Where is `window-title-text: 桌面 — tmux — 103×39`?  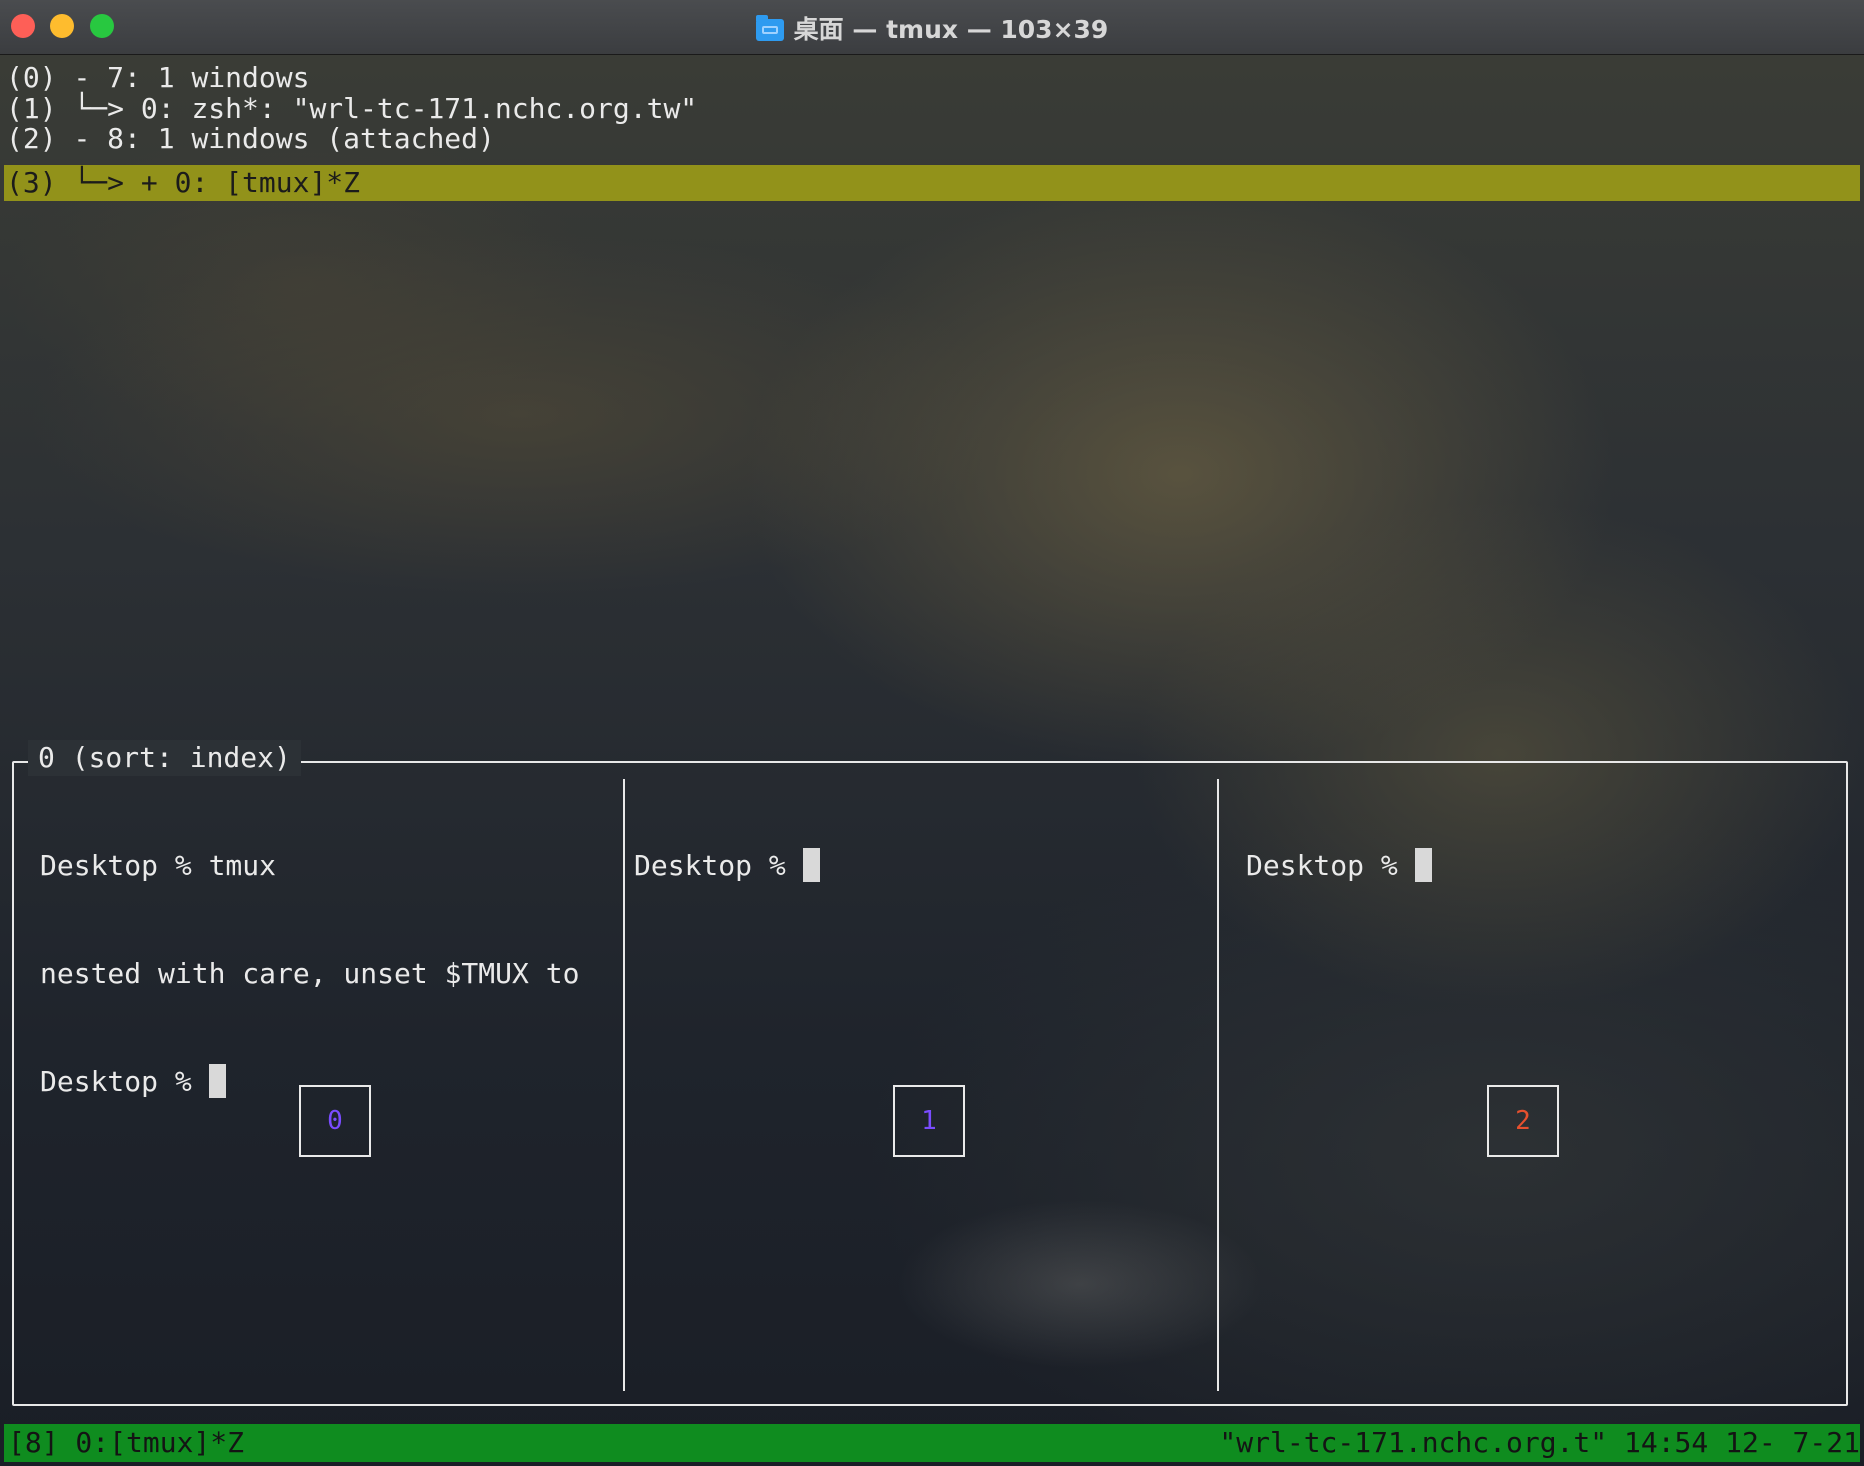 window-title-text: 桌面 — tmux — 103×39 is located at coordinates (951, 29).